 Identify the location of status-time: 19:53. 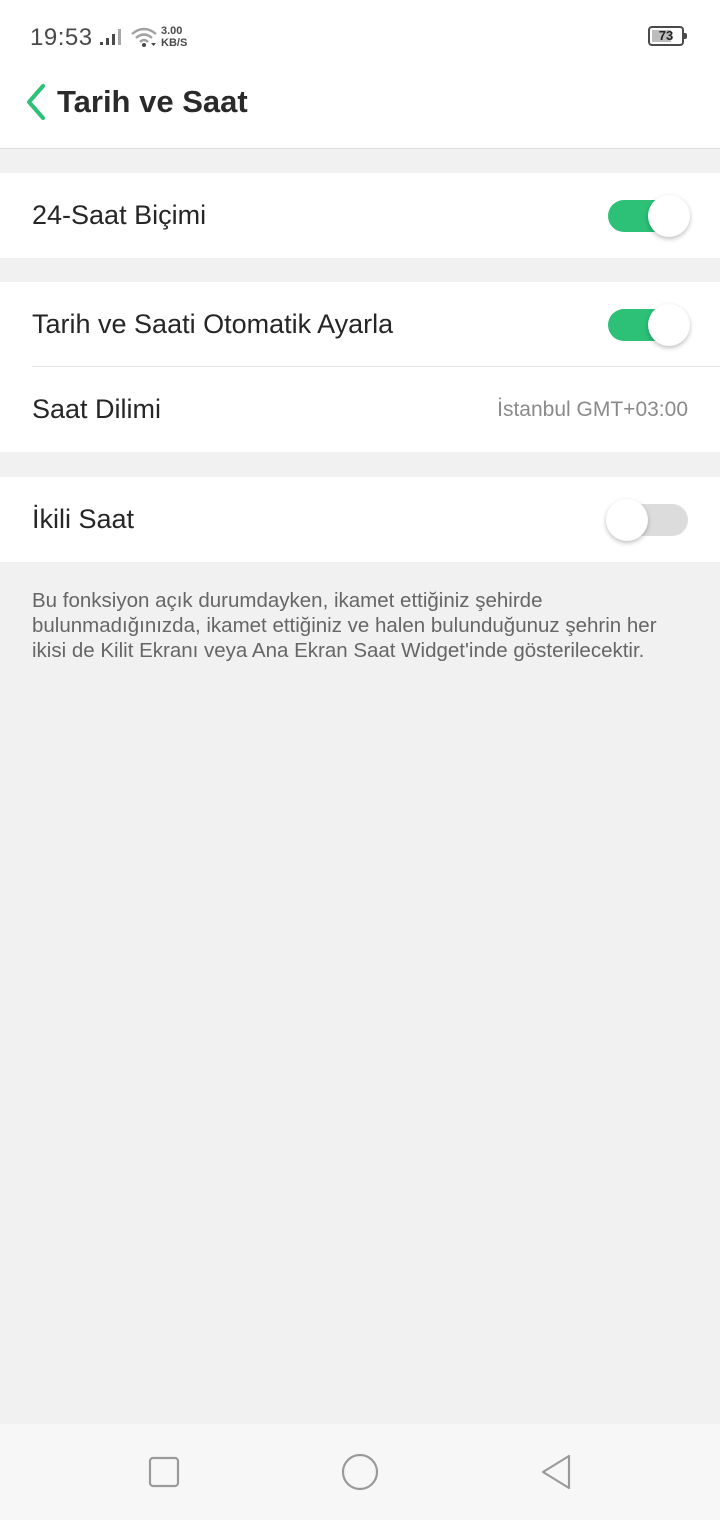
(61, 37).